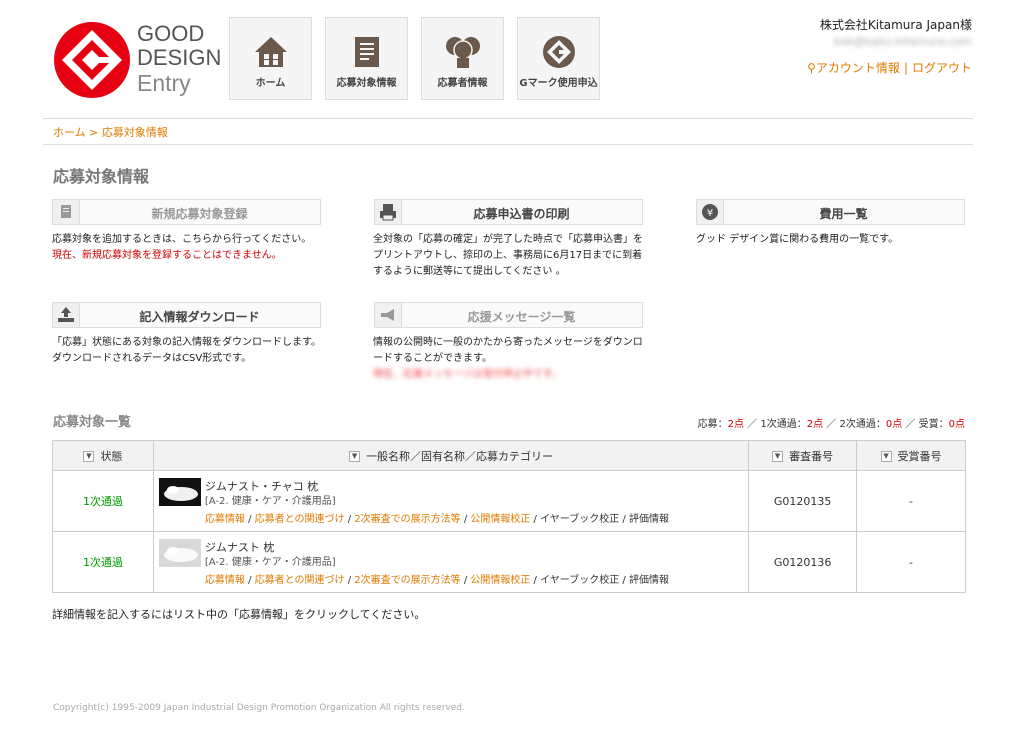 The height and width of the screenshot is (742, 1010). I want to click on entry-list-title: 応募対象一覧, so click(92, 422).